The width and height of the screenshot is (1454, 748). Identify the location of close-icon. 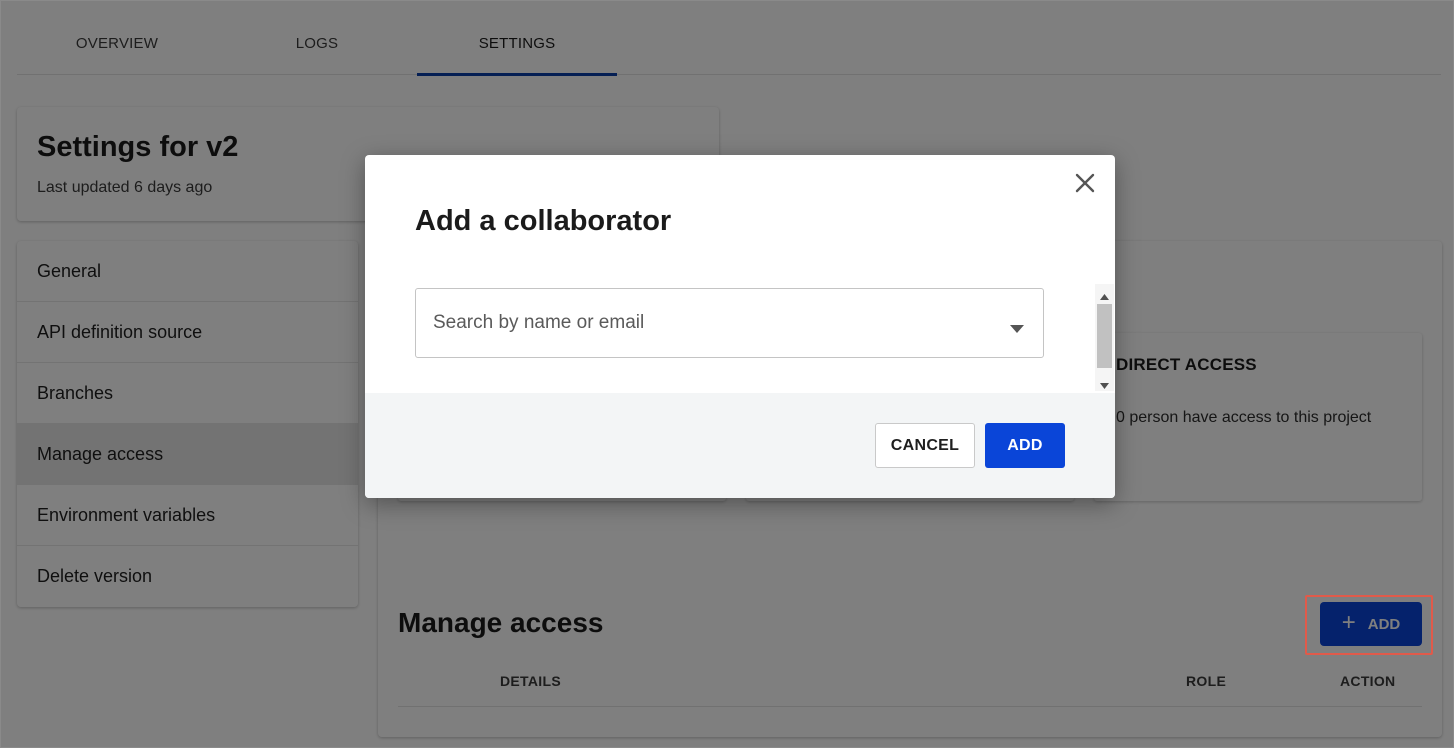
(1085, 183).